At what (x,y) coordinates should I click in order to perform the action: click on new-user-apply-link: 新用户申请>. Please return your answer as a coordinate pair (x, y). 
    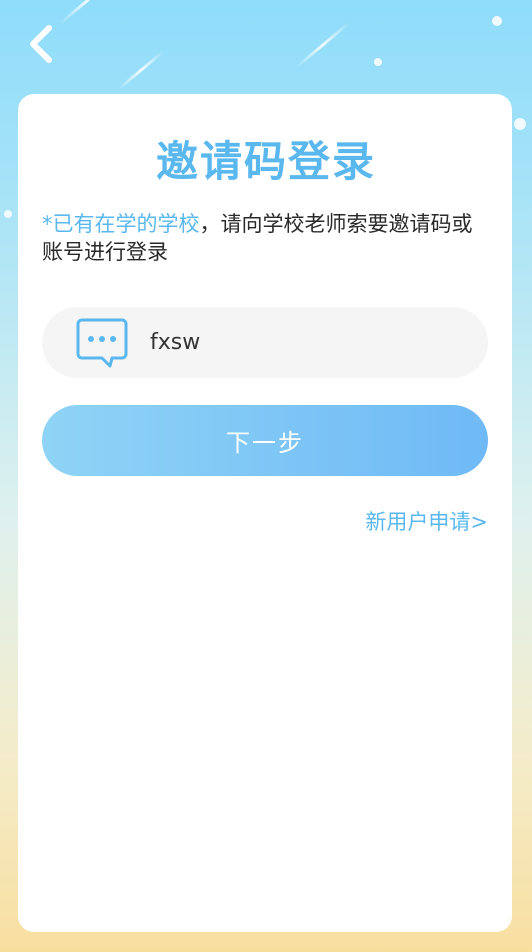
    Looking at the image, I should click on (426, 521).